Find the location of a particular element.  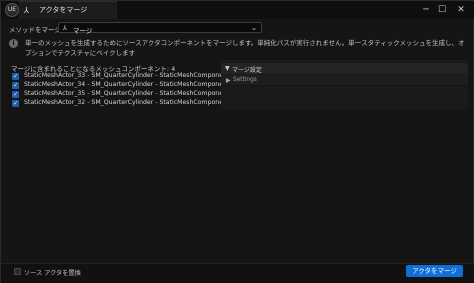

chevron-down-icon: ▼ is located at coordinates (227, 68).